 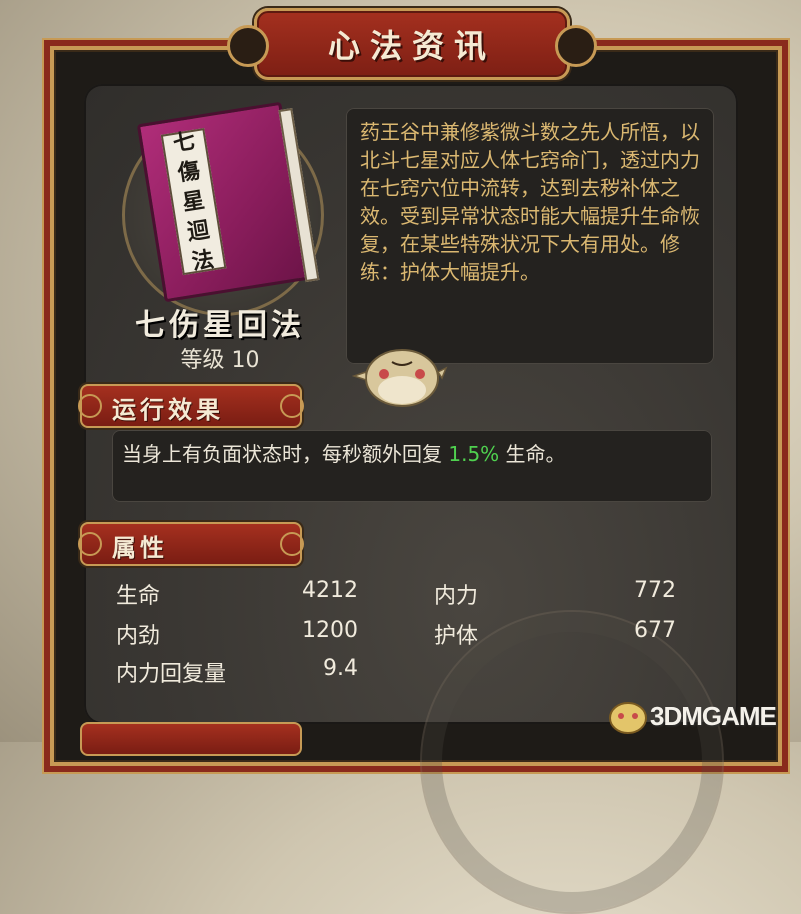 What do you see at coordinates (220, 360) in the screenshot?
I see `skill-level: 等级 10` at bounding box center [220, 360].